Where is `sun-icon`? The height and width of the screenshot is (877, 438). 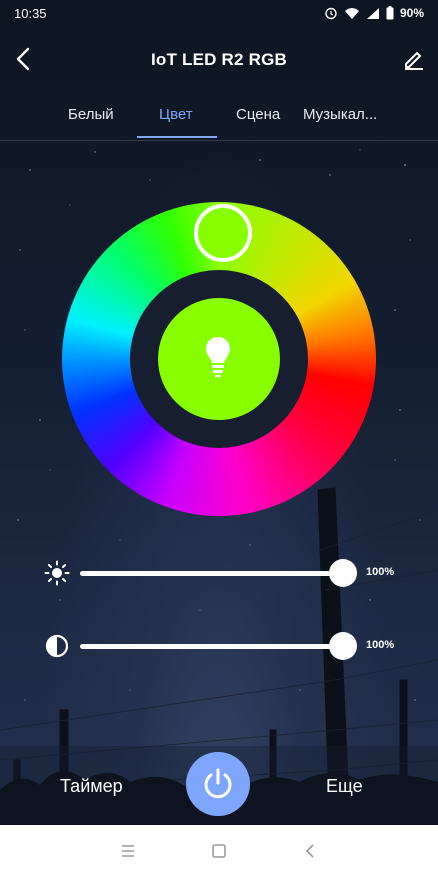
sun-icon is located at coordinates (57, 573).